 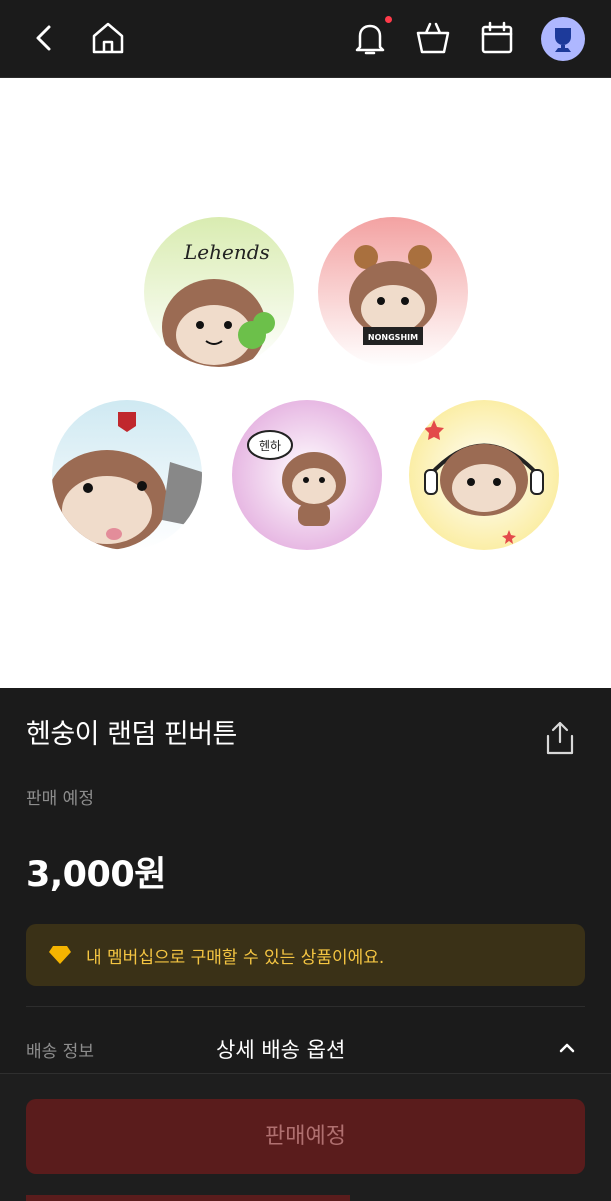 I want to click on bottom-strip, so click(x=188, y=1198).